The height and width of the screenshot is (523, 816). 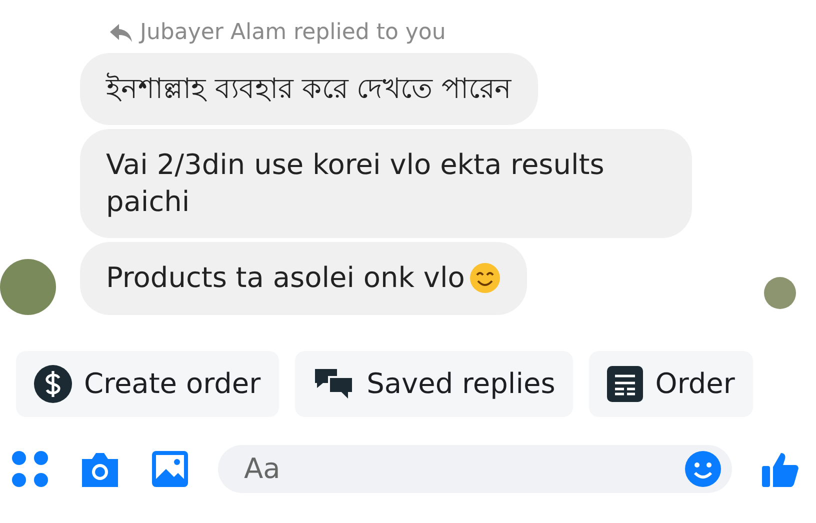 What do you see at coordinates (484, 278) in the screenshot?
I see `smiling-face-icon` at bounding box center [484, 278].